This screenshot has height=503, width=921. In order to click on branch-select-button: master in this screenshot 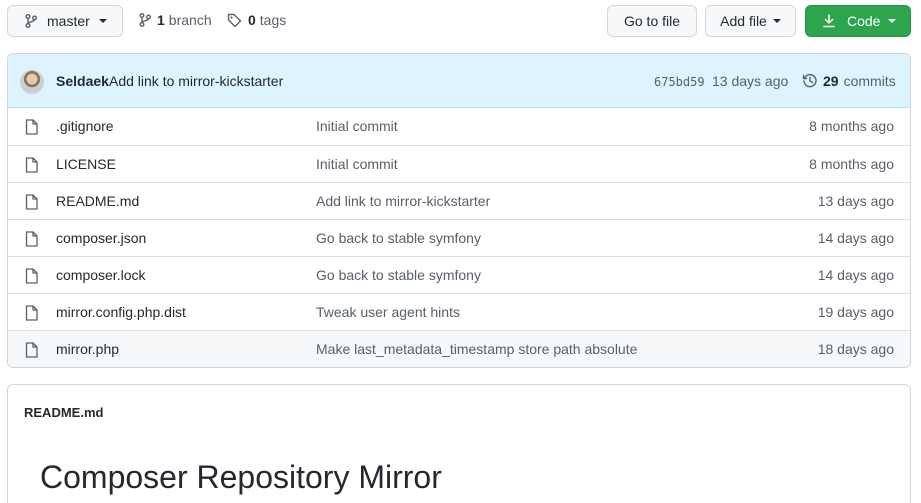, I will do `click(65, 21)`.